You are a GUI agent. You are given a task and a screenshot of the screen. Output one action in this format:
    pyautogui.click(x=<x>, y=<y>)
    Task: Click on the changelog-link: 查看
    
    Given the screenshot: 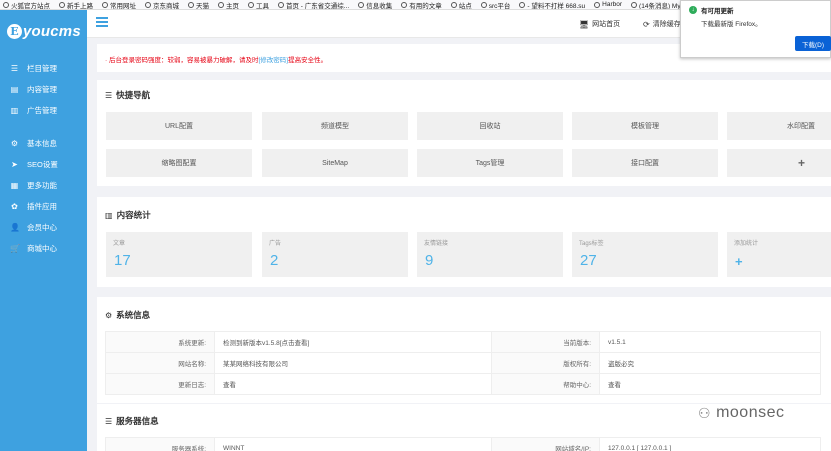 What is the action you would take?
    pyautogui.click(x=353, y=384)
    